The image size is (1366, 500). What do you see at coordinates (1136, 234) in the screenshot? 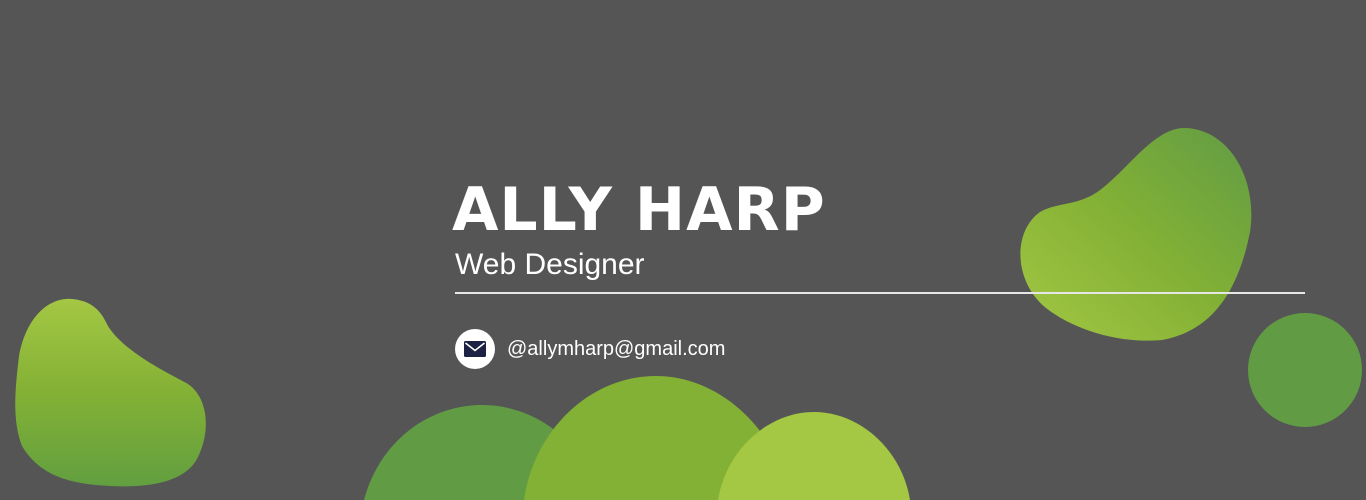
I see `blob-top-right` at bounding box center [1136, 234].